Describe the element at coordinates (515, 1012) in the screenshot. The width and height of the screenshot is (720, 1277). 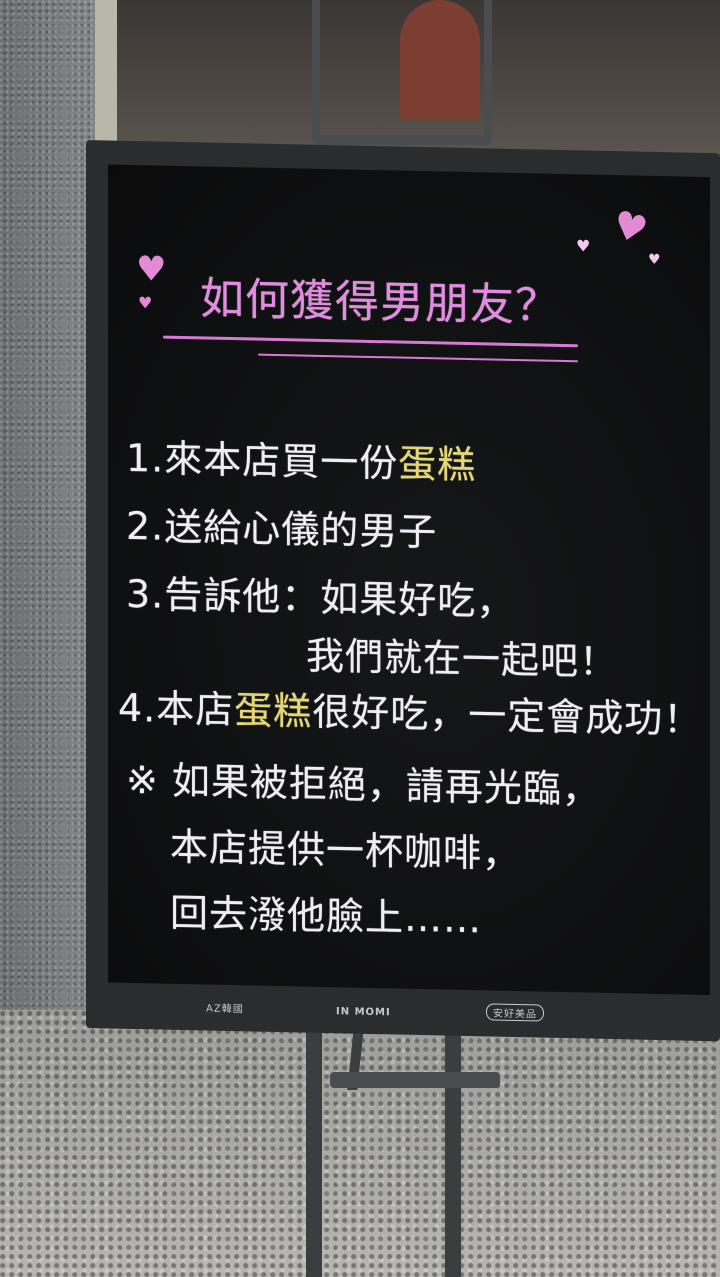
I see `brand-label: 安好美品` at that location.